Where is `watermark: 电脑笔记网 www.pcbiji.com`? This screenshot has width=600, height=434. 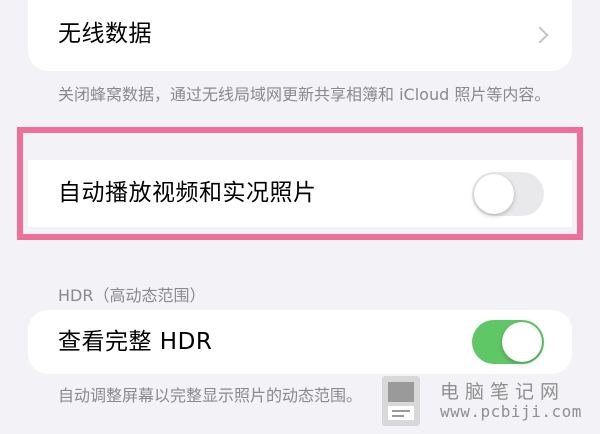 watermark: 电脑笔记网 www.pcbiji.com is located at coordinates (485, 401).